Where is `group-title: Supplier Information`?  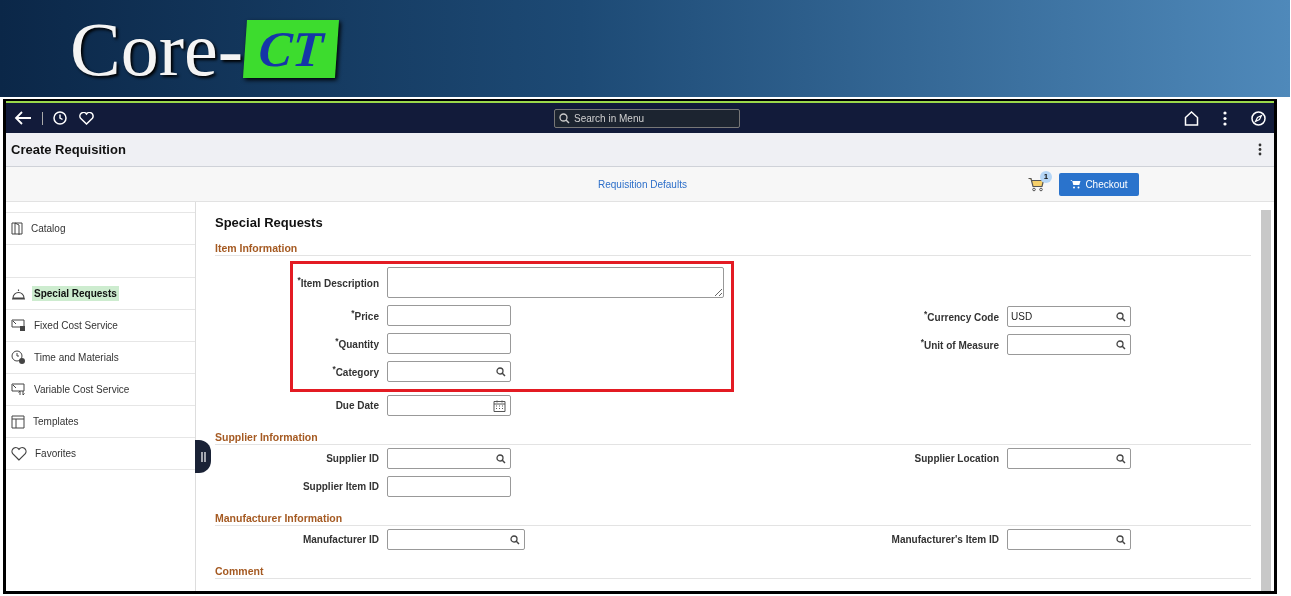
group-title: Supplier Information is located at coordinates (733, 438).